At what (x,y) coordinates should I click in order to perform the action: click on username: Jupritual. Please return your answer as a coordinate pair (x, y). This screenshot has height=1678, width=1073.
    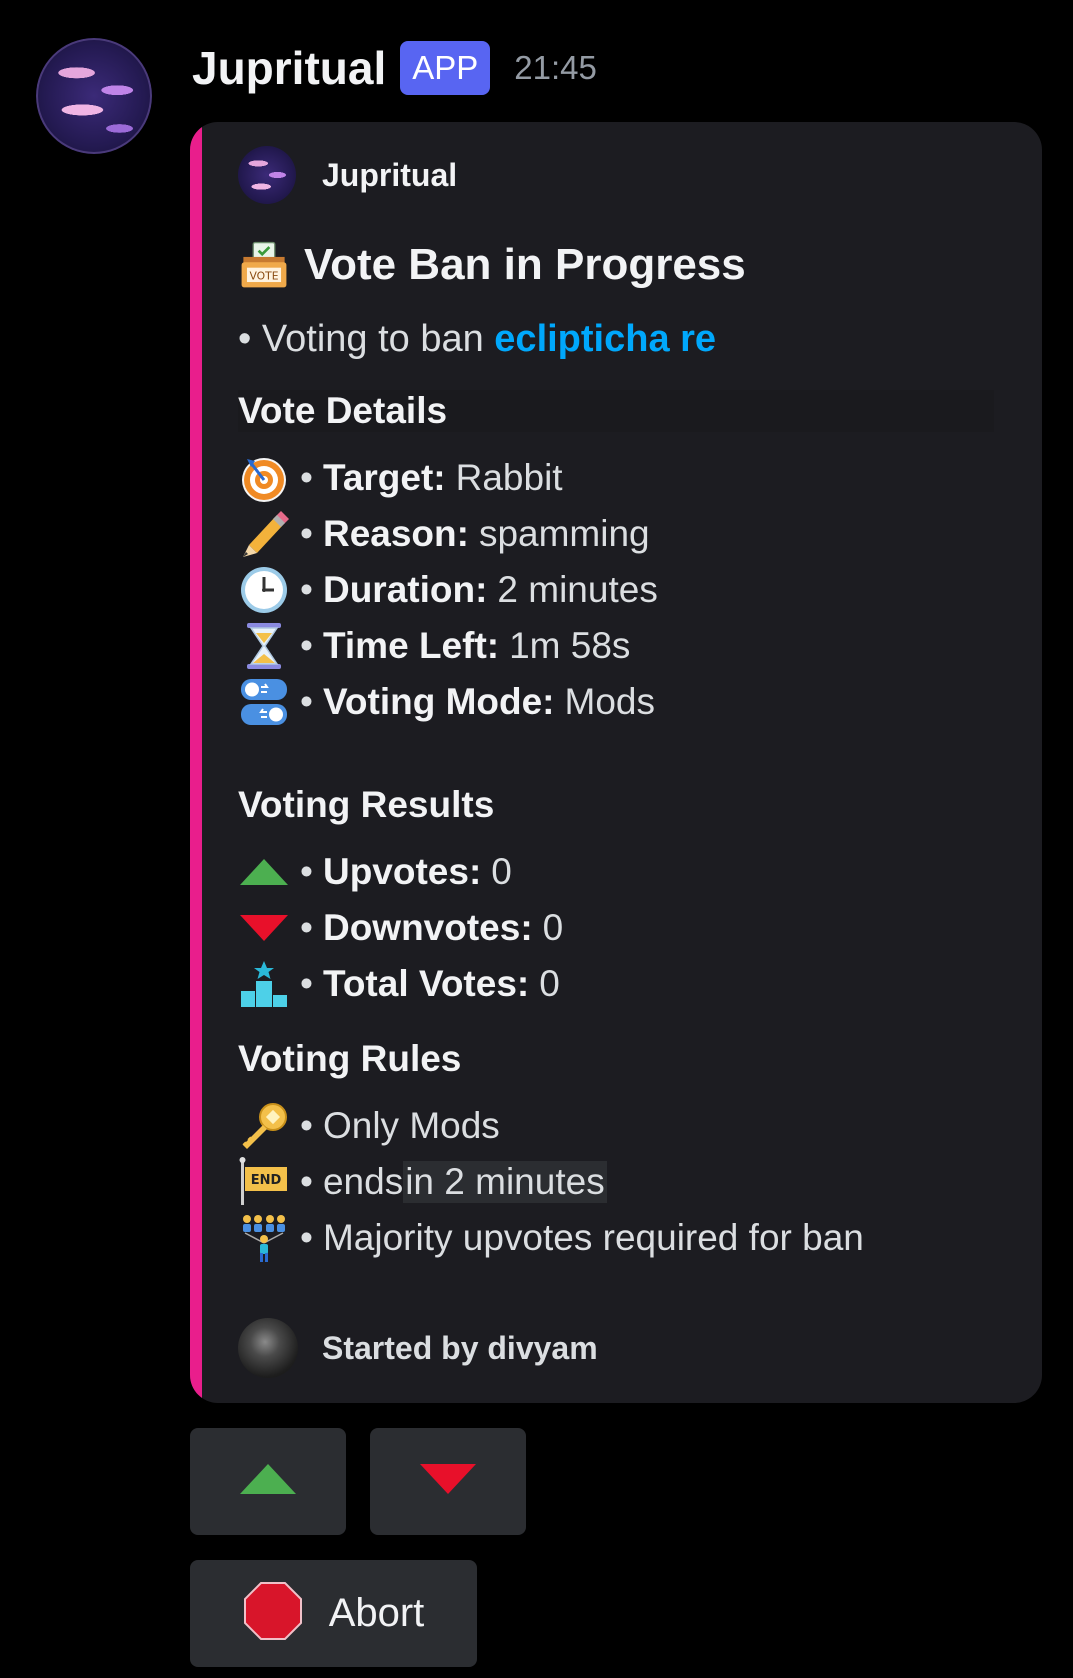
    Looking at the image, I should click on (289, 68).